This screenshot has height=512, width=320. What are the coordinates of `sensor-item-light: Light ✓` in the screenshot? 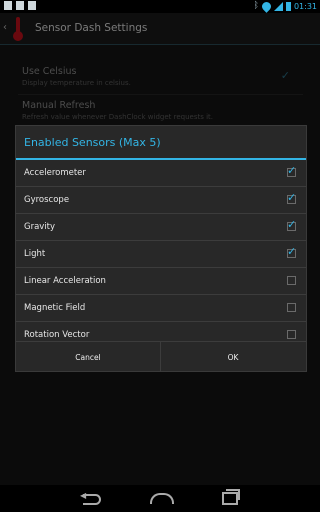 It's located at (161, 254).